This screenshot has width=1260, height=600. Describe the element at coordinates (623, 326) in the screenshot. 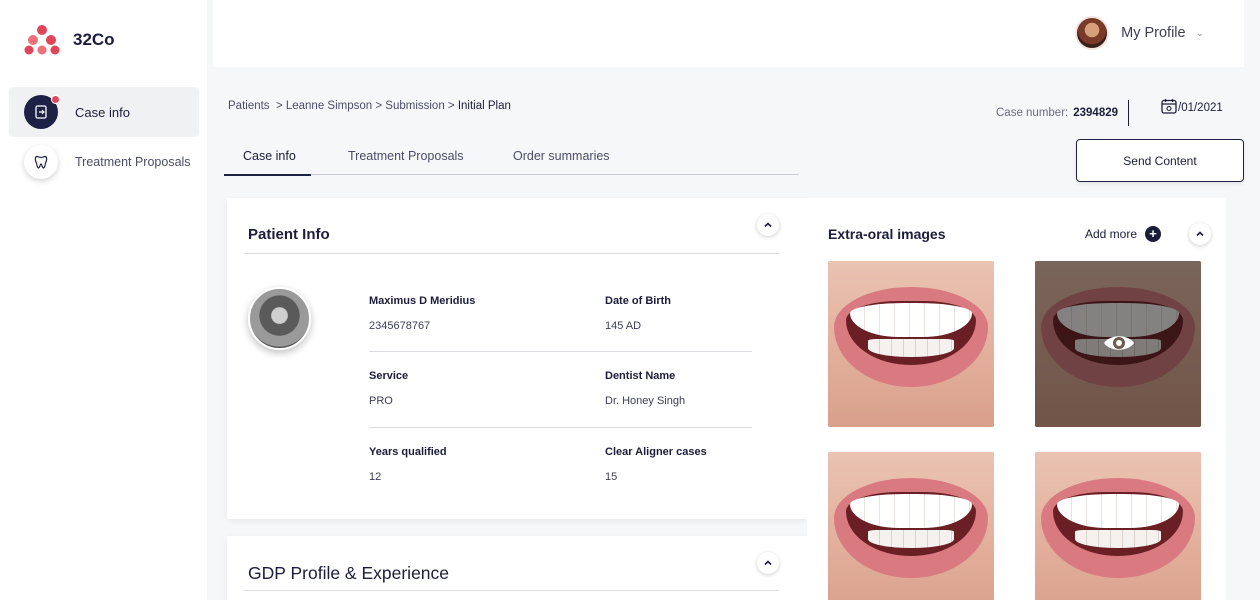

I see `date-of-birth-value: 145 AD` at that location.